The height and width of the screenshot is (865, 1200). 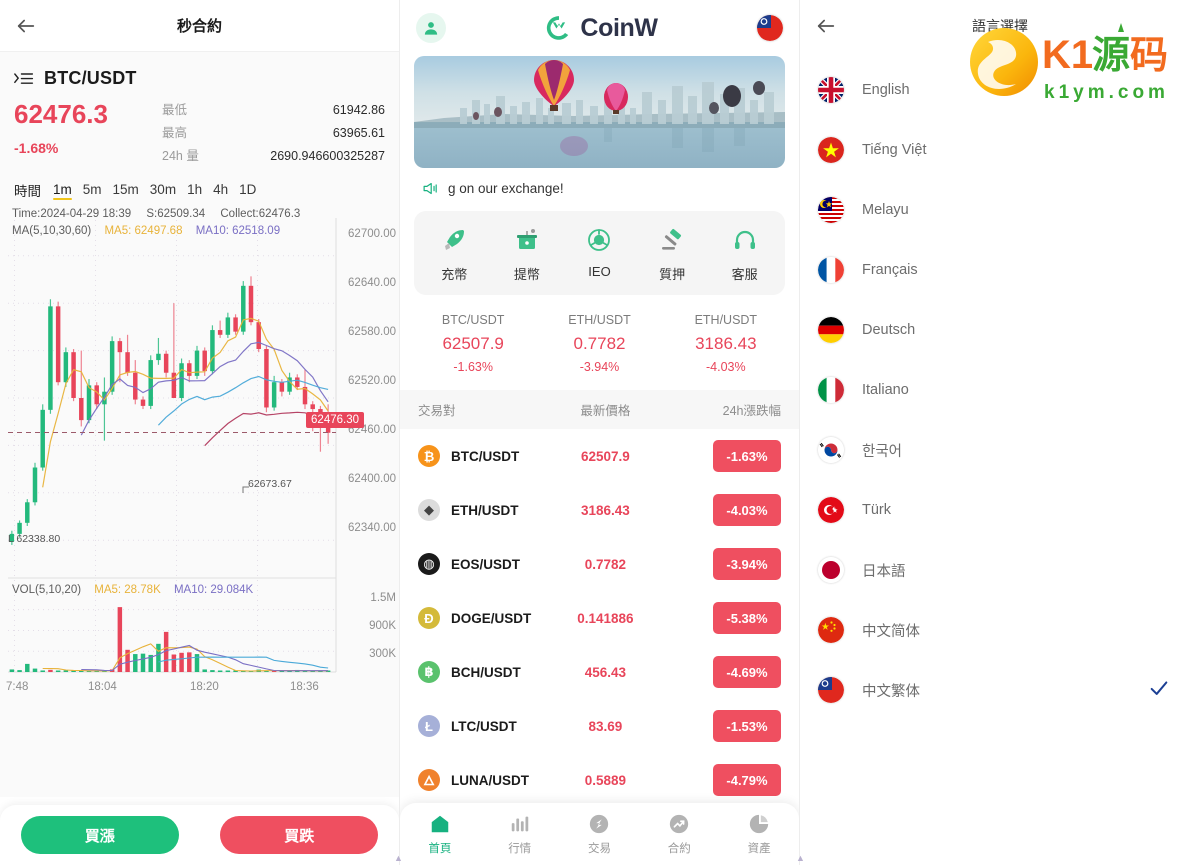 I want to click on coin-row: 🜂 LUNA/USDT 0.5889 -4.79%, so click(x=599, y=780).